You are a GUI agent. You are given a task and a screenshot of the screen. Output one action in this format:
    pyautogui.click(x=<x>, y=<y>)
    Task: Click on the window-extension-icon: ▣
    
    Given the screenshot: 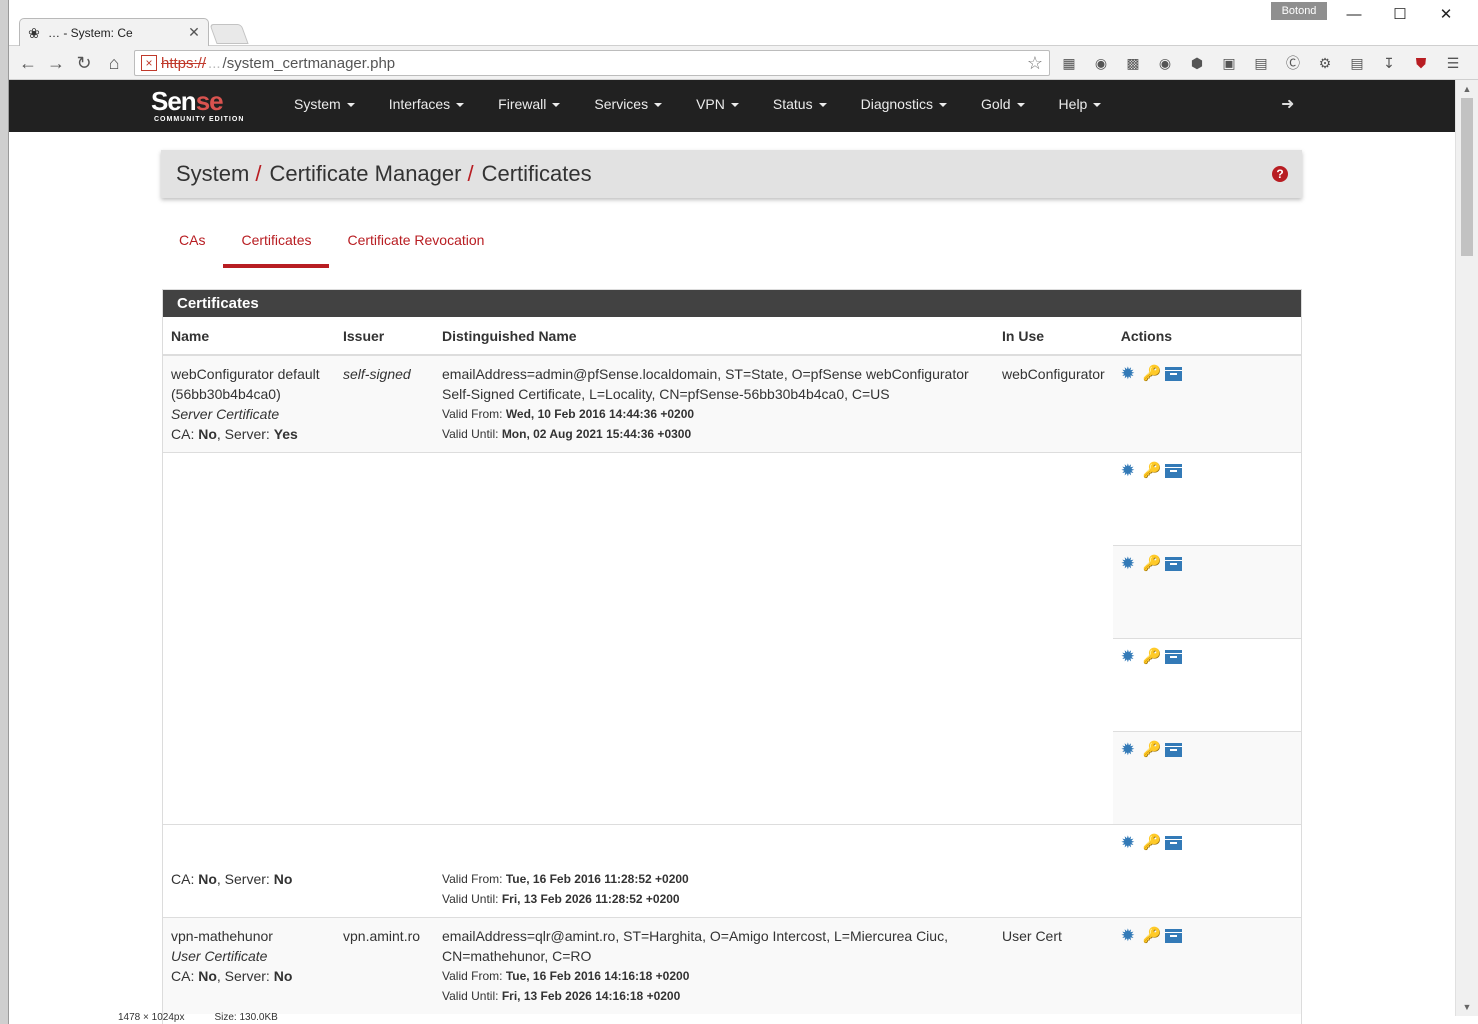 What is the action you would take?
    pyautogui.click(x=1229, y=63)
    